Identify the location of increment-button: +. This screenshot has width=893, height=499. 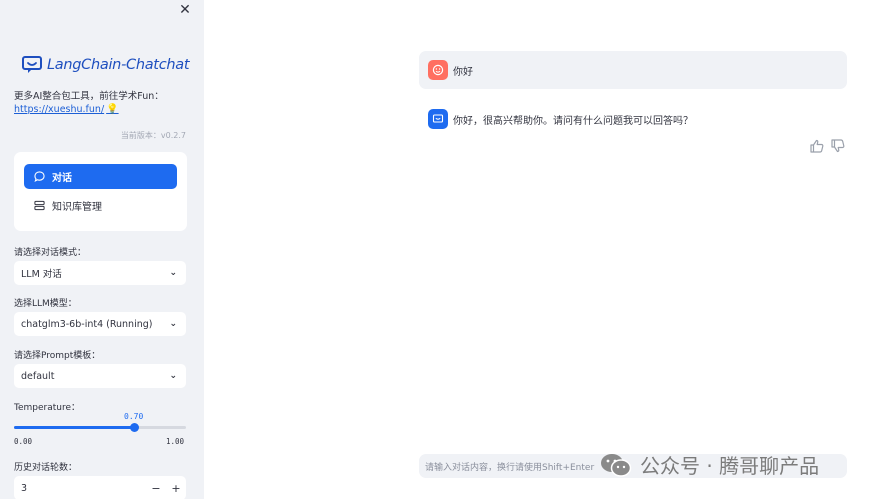
(176, 488).